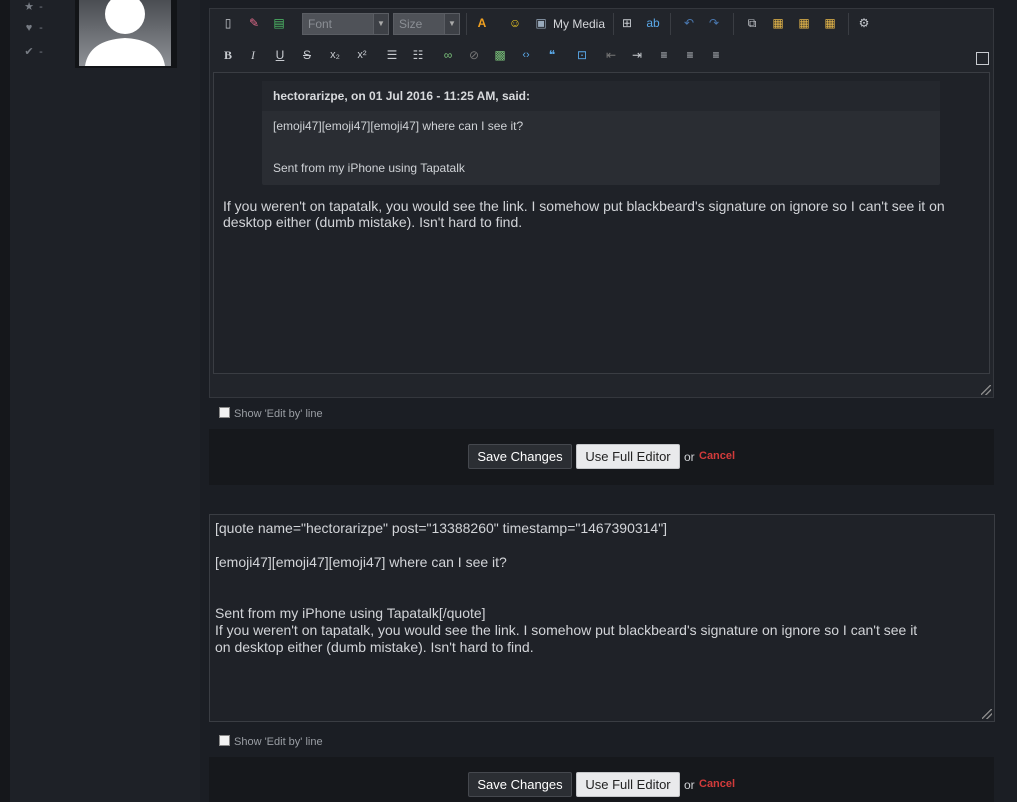 This screenshot has width=1017, height=802. I want to click on twitter-icon: ⊡, so click(582, 55).